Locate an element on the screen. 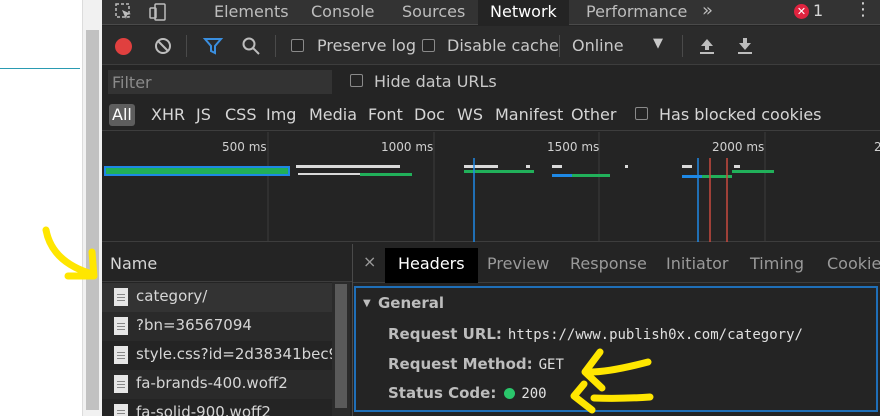  request-row: fa-solid-900.woff2 is located at coordinates (217, 407).